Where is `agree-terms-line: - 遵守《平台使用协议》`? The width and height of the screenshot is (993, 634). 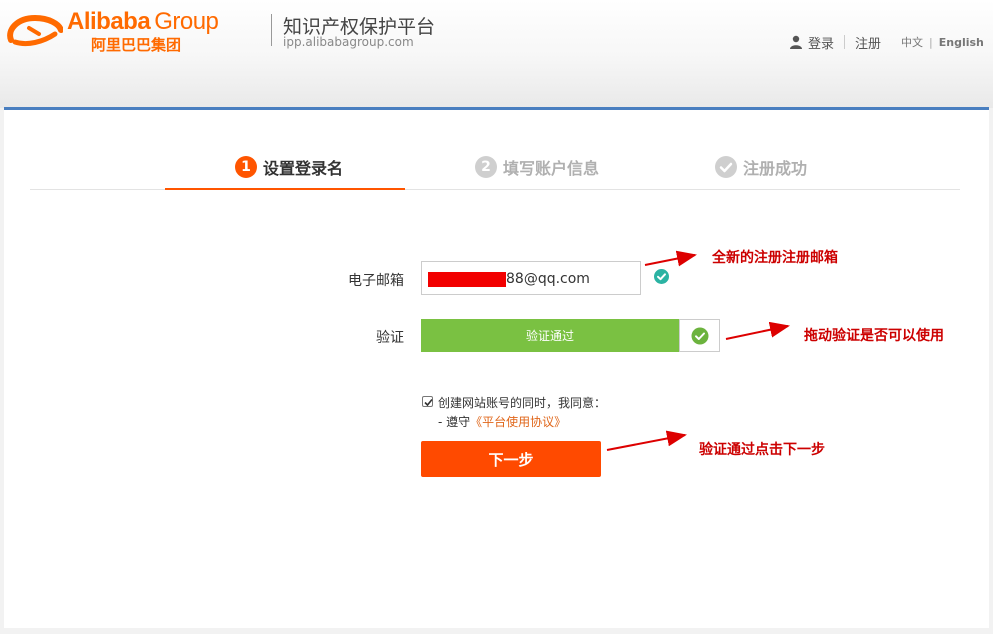 agree-terms-line: - 遵守《平台使用协议》 is located at coordinates (502, 421).